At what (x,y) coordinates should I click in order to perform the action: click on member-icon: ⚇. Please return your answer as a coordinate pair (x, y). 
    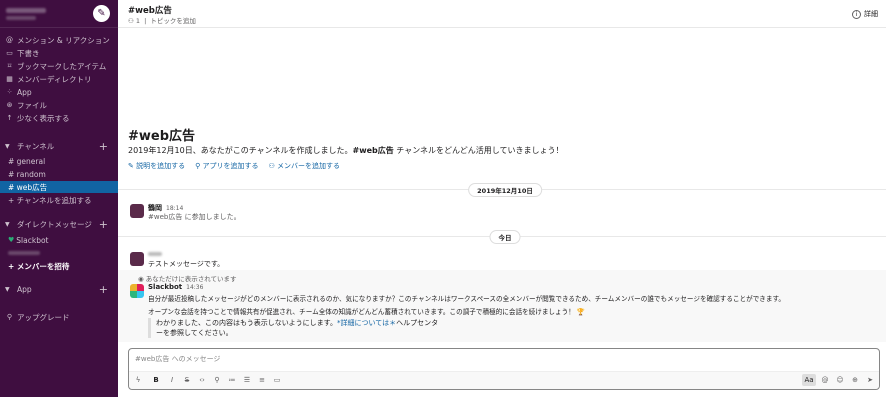
    Looking at the image, I should click on (131, 21).